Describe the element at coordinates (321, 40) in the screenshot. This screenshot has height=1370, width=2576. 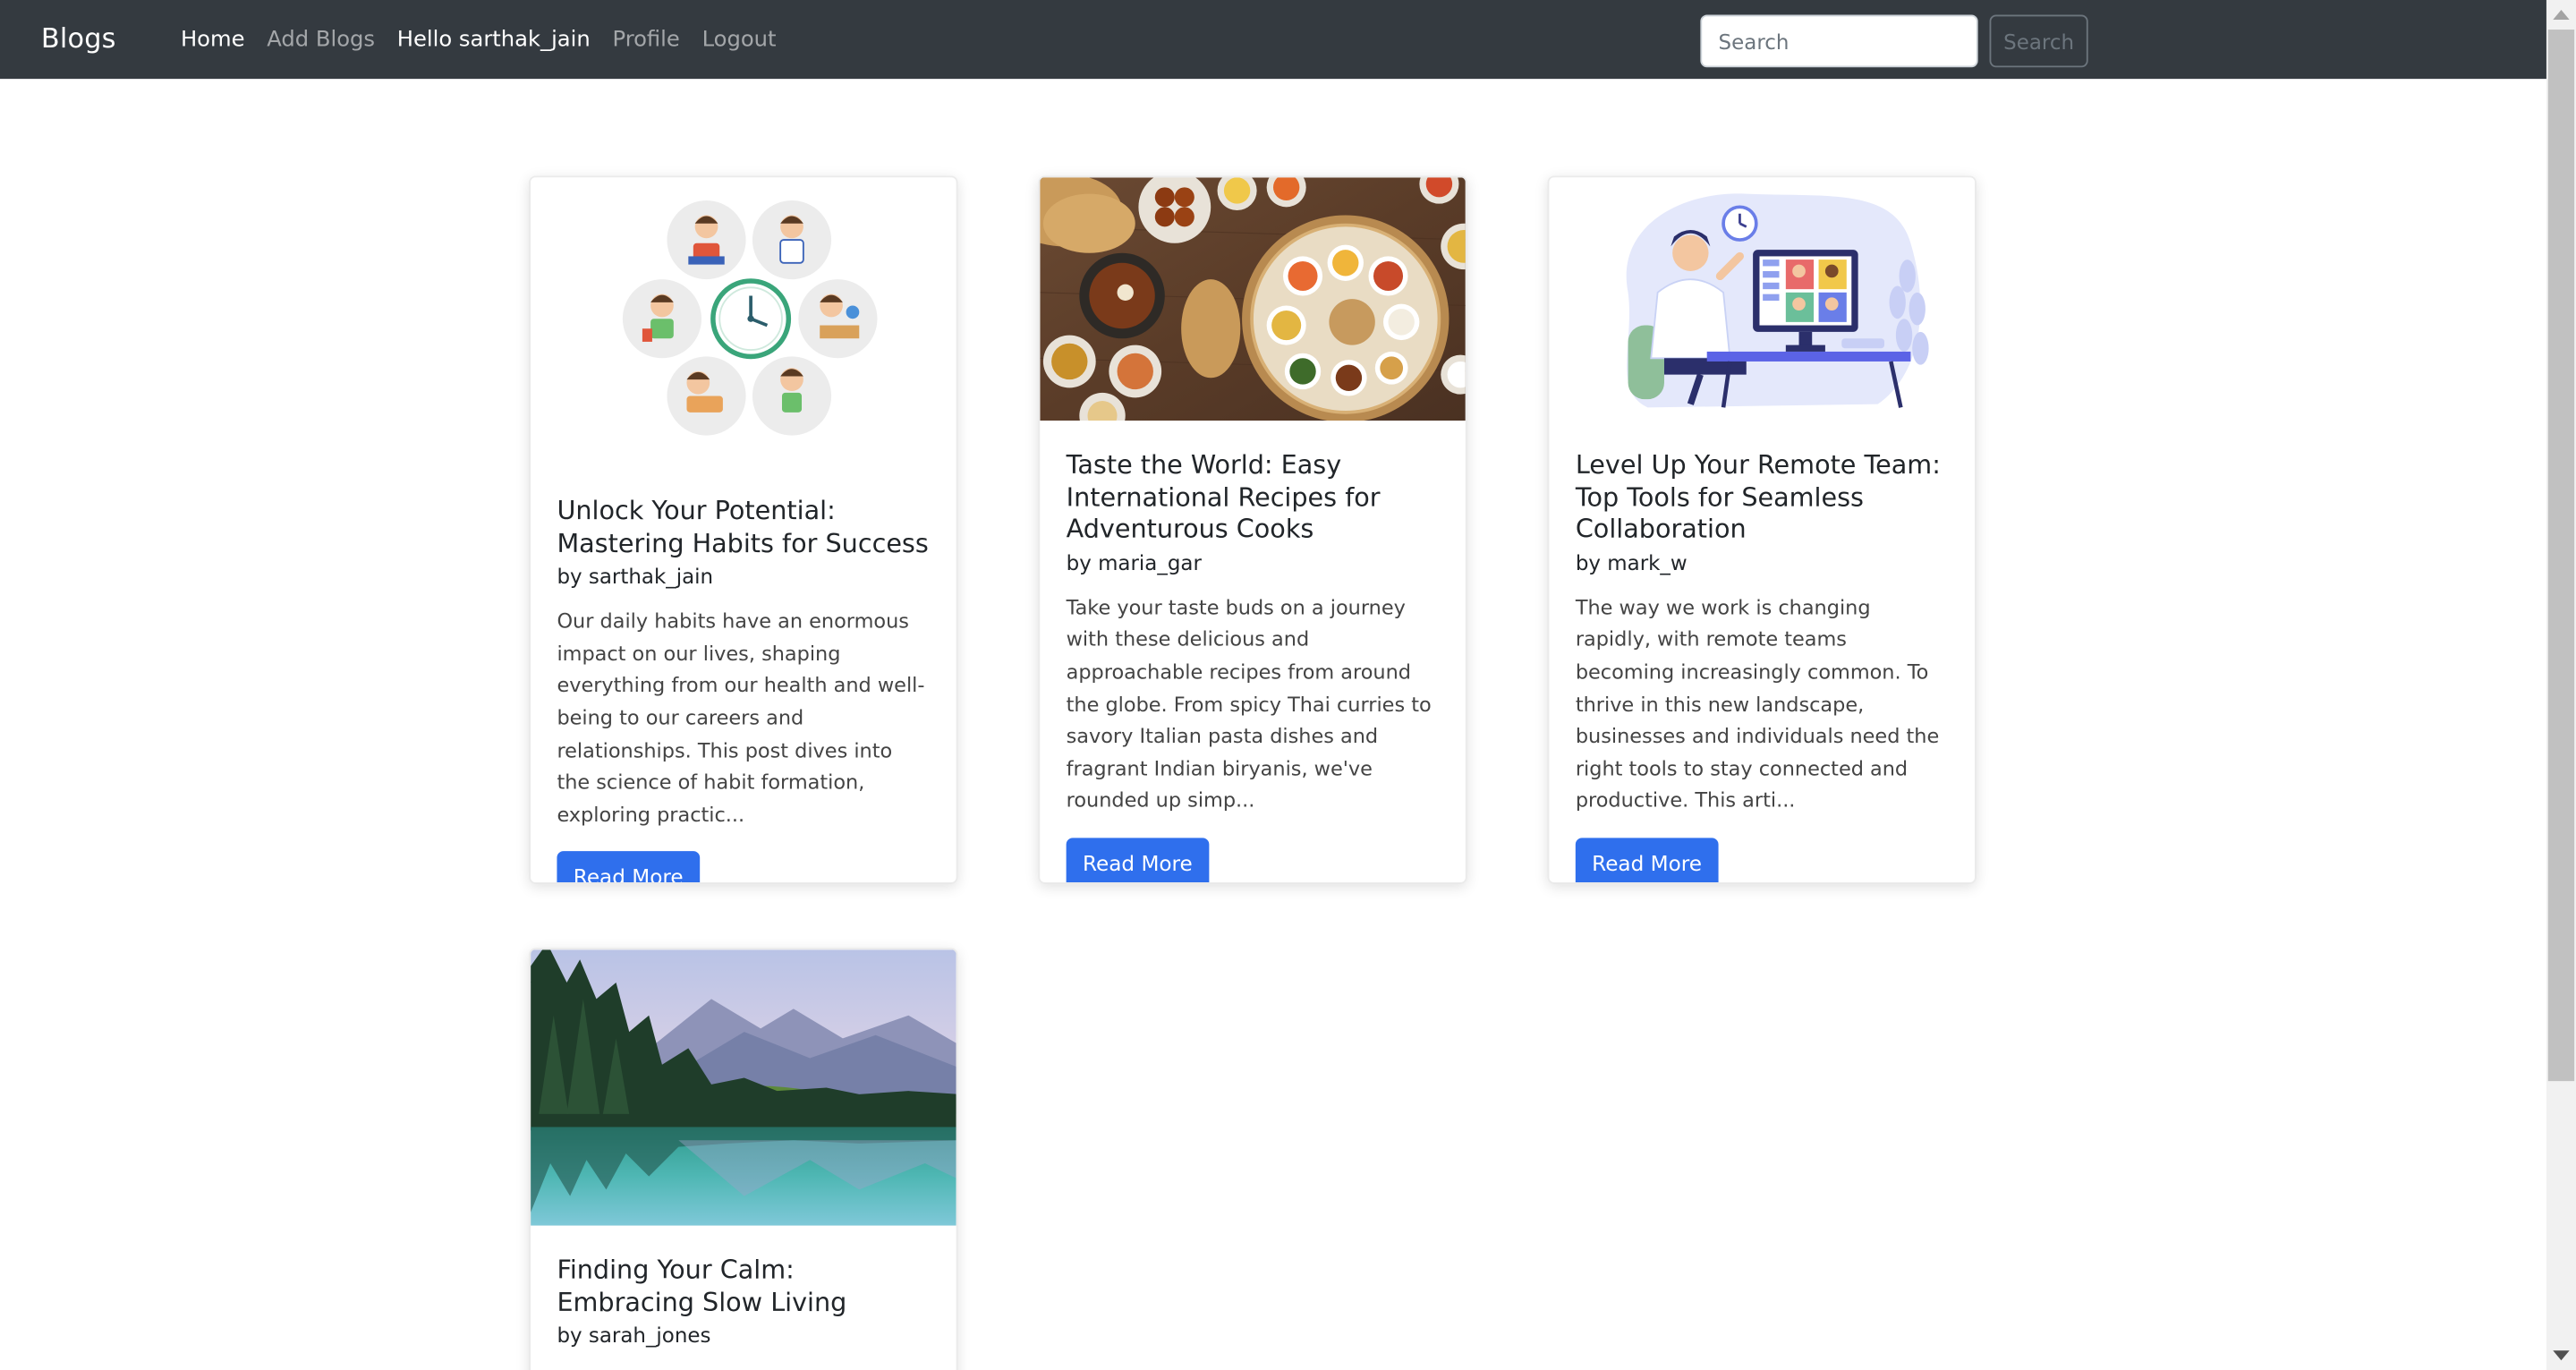
I see `nav-add-blogs: Add Blogs` at that location.